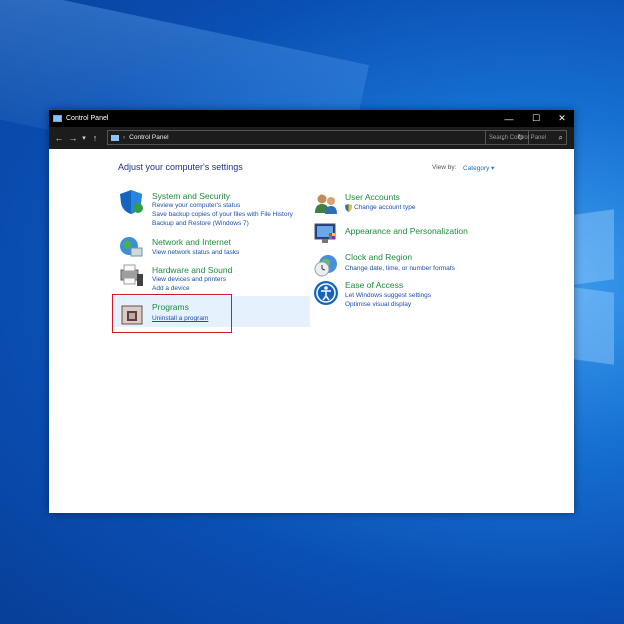  Describe the element at coordinates (518, 137) in the screenshot. I see `search-placeholder: Search Control Panel` at that location.